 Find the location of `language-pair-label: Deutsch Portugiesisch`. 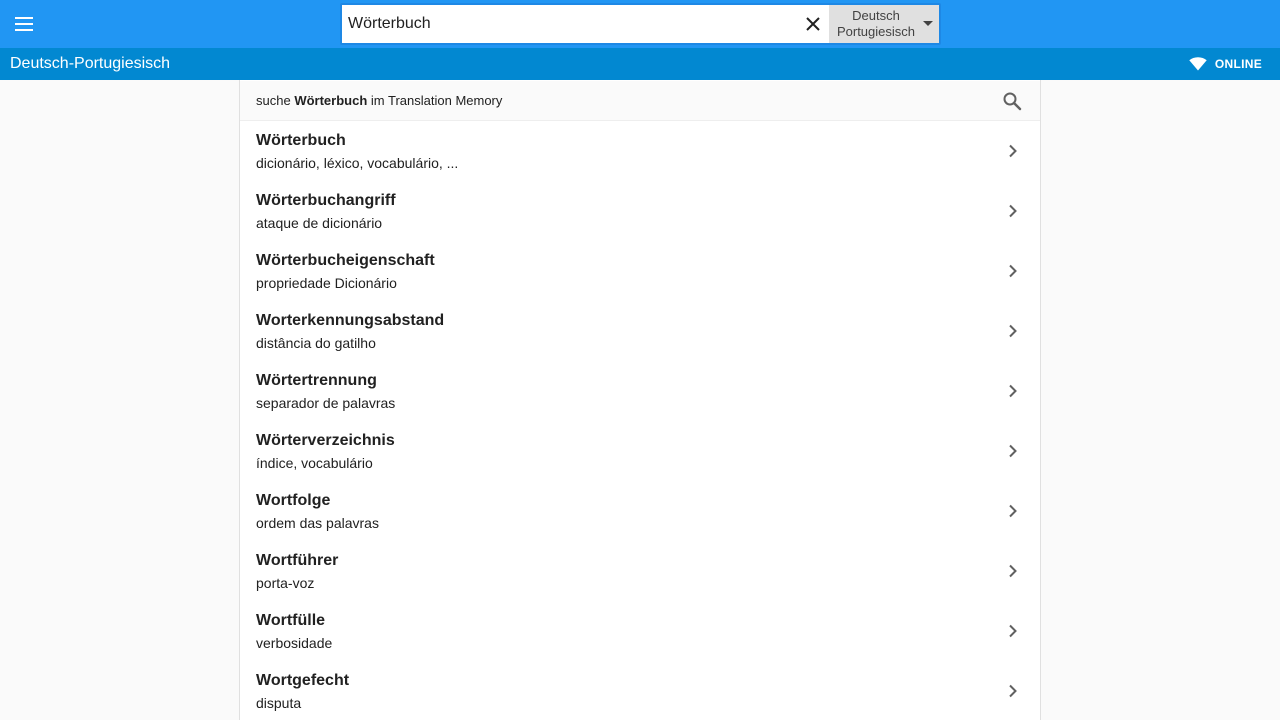

language-pair-label: Deutsch Portugiesisch is located at coordinates (876, 24).